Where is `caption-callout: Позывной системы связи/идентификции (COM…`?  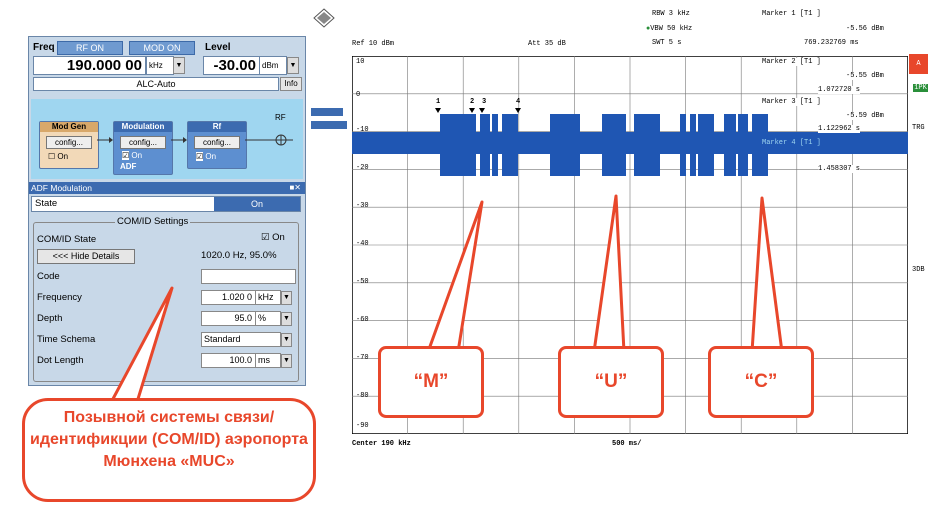 caption-callout: Позывной системы связи/идентификции (COM… is located at coordinates (169, 450).